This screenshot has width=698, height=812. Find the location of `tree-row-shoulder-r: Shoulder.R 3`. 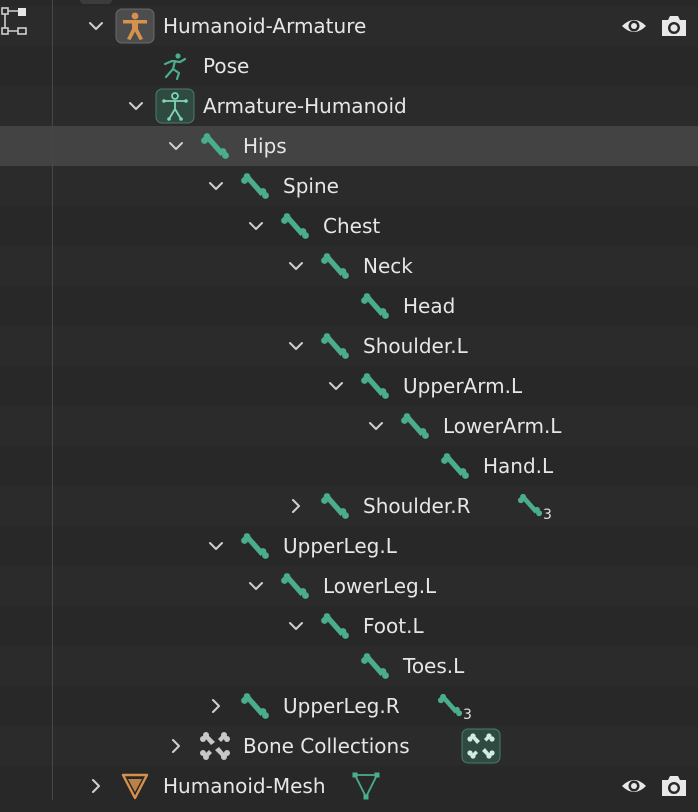

tree-row-shoulder-r: Shoulder.R 3 is located at coordinates (349, 506).